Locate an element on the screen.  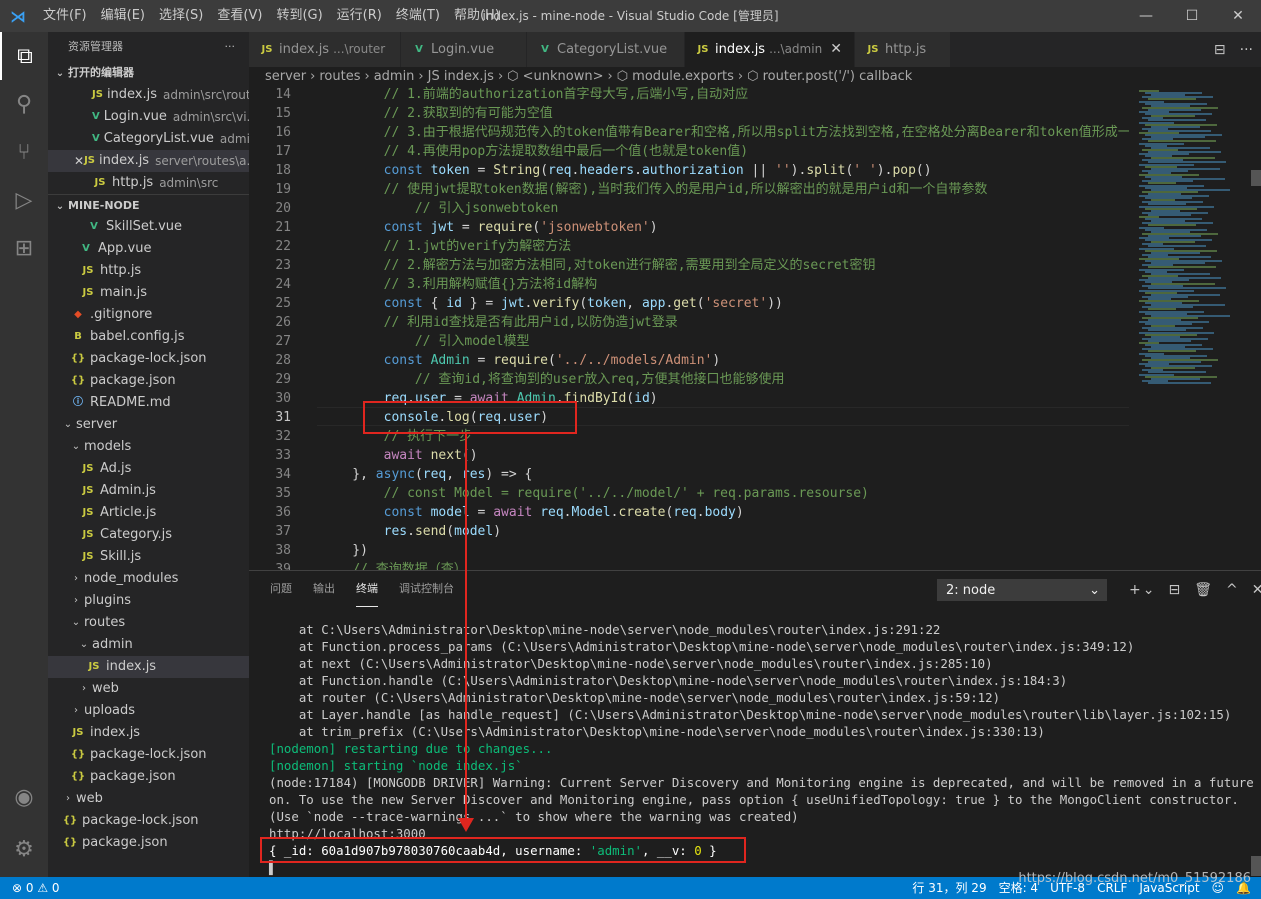
tab-problems: 问题 is located at coordinates (281, 589).